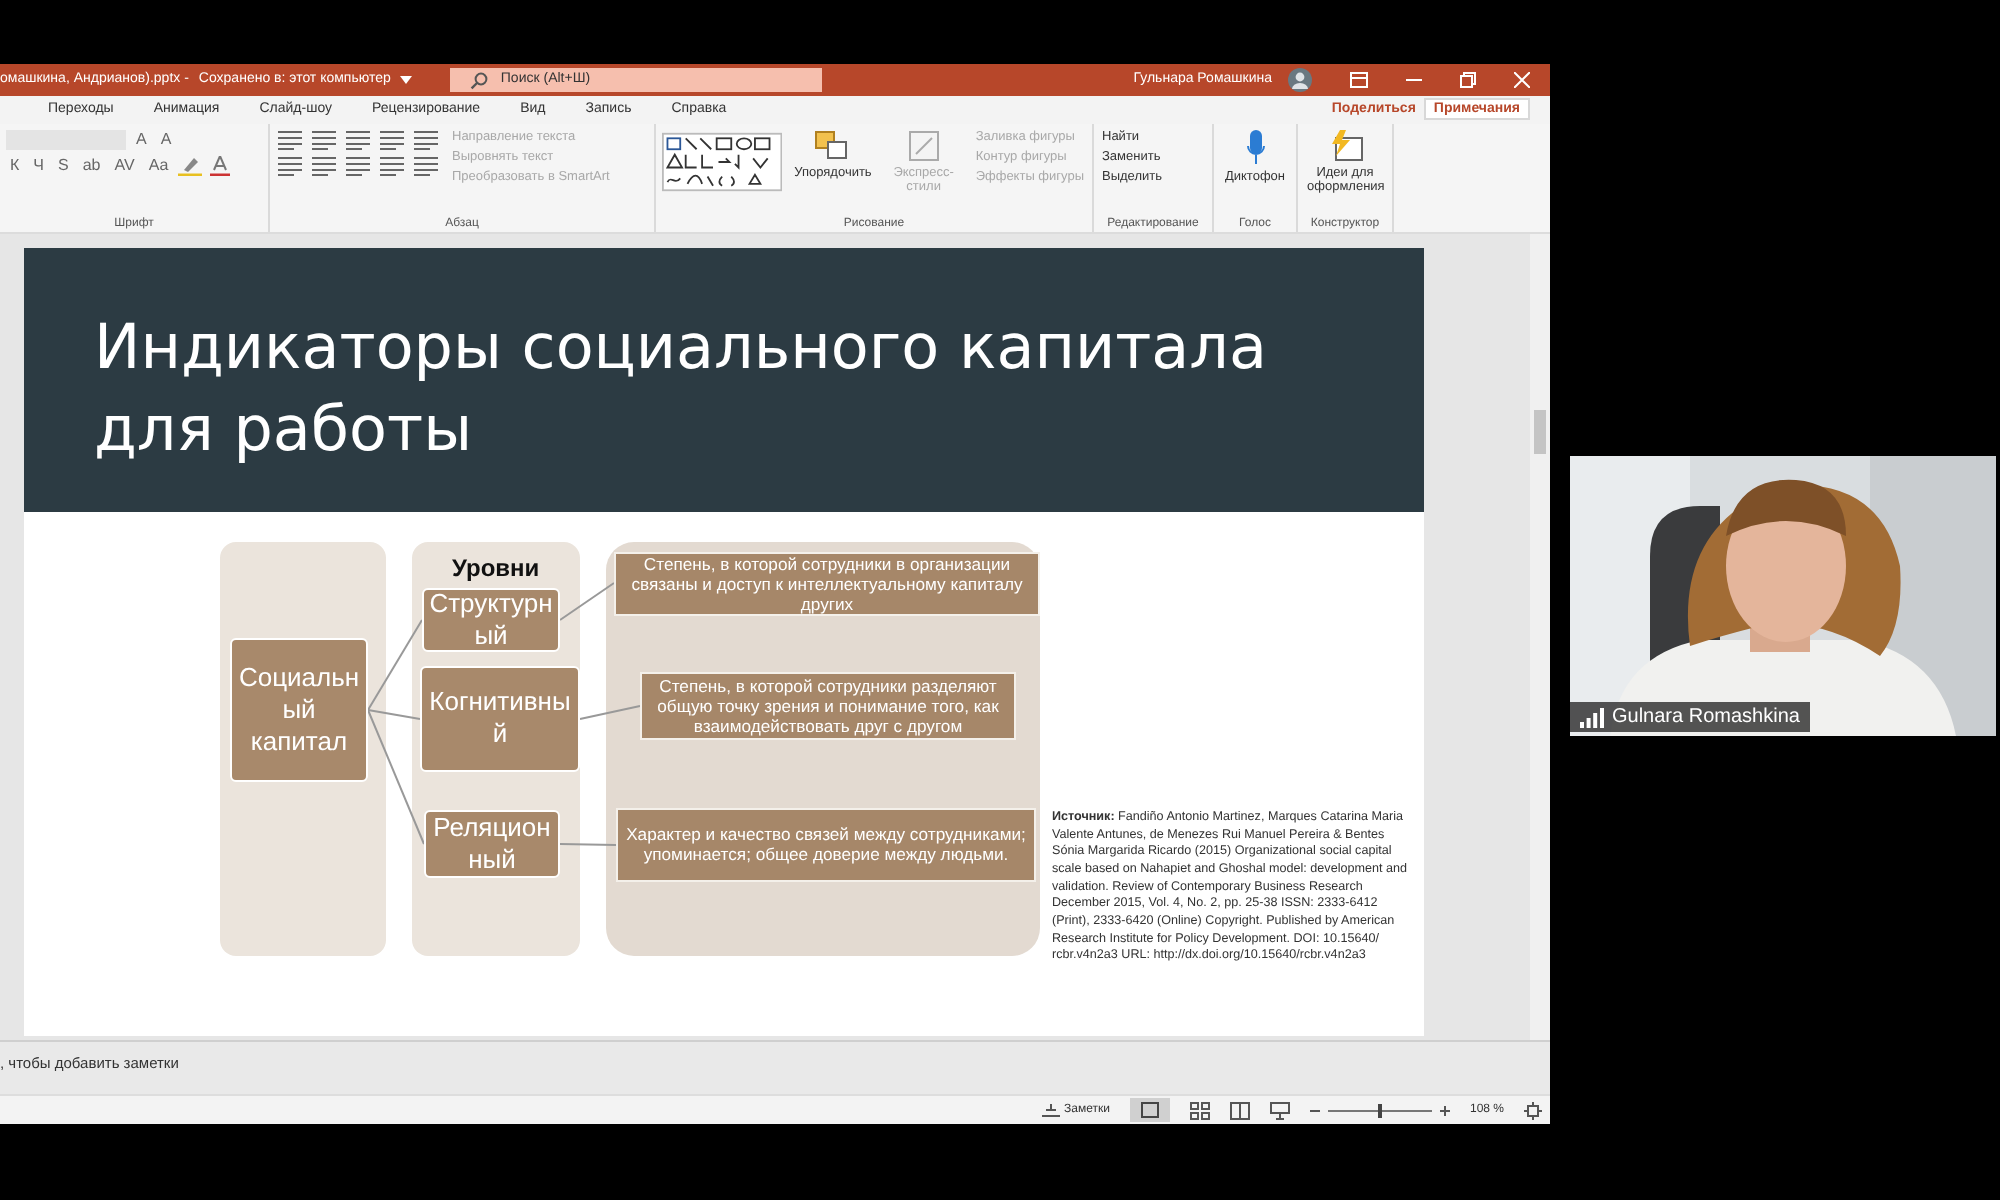 This screenshot has width=2000, height=1200. I want to click on slide-title: Индикаторы социального капитала для работы, so click(681, 389).